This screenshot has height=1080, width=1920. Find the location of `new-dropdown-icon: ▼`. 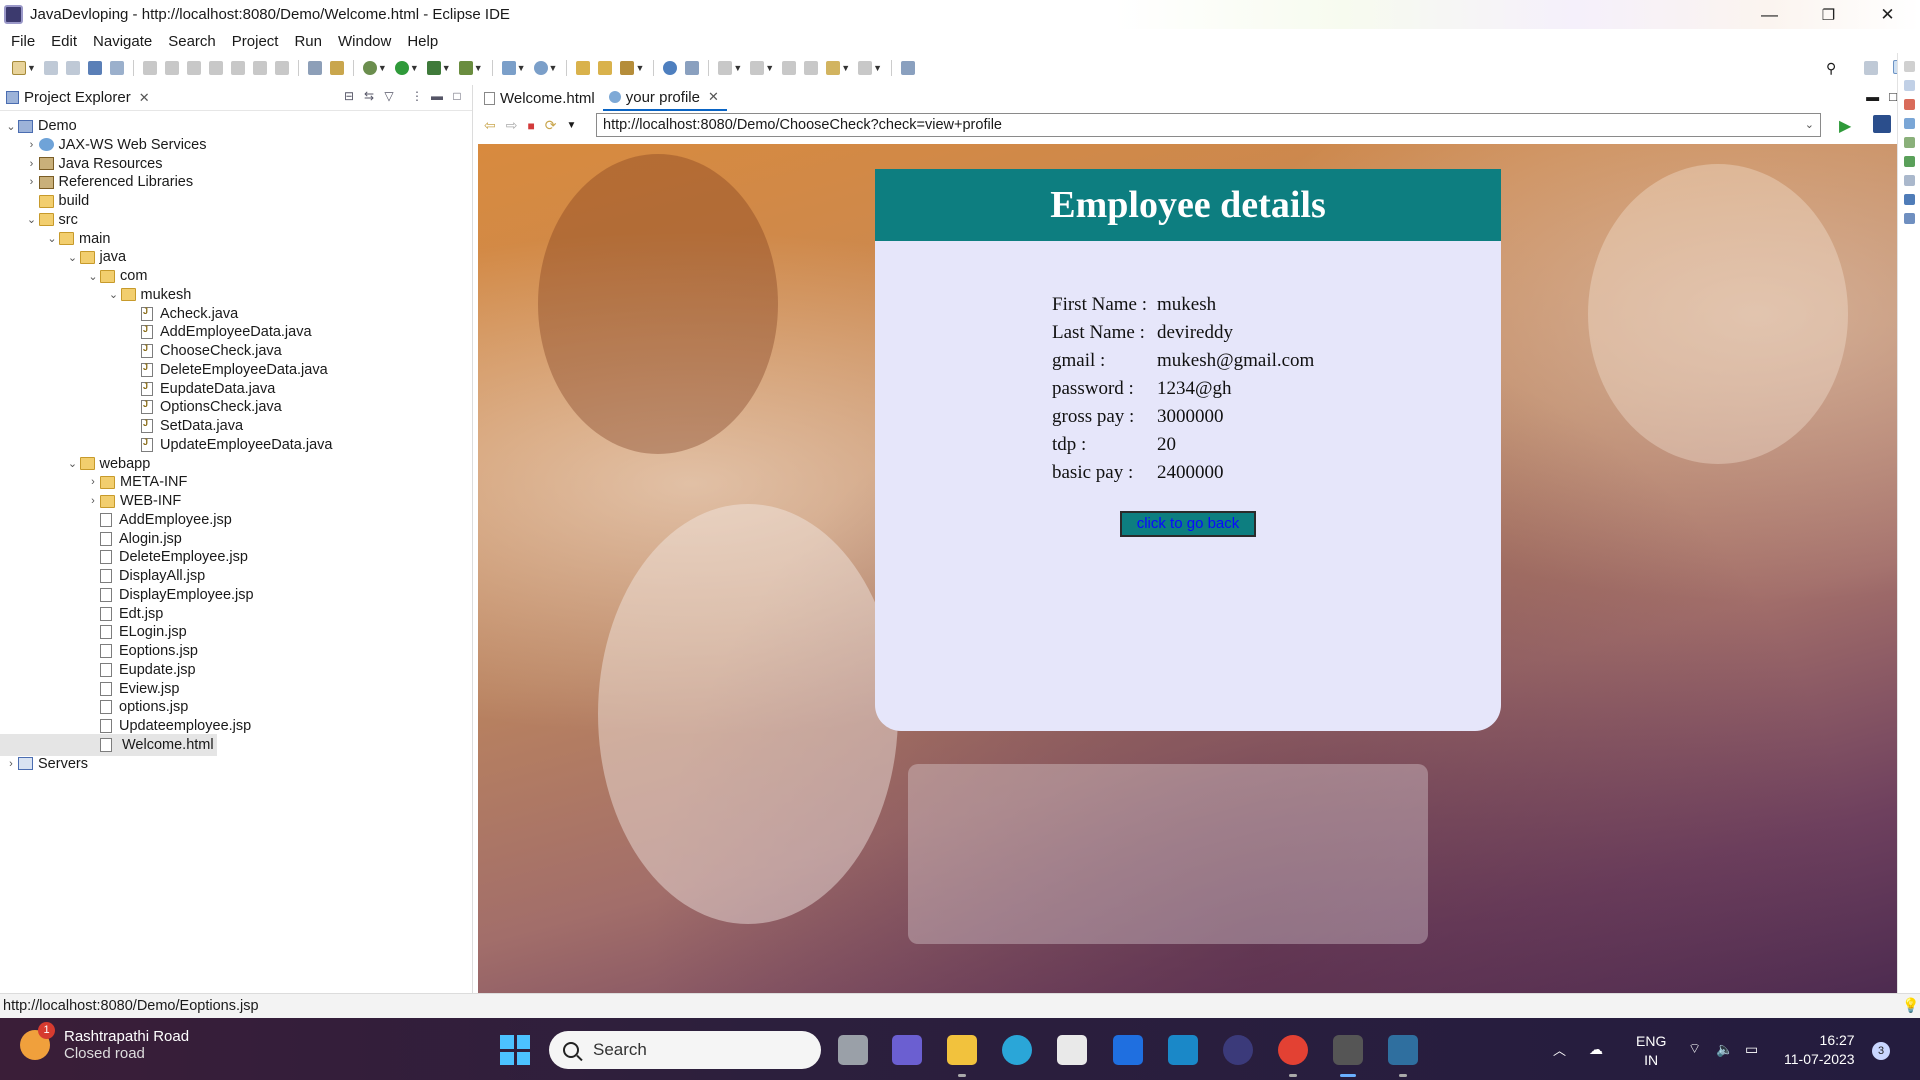

new-dropdown-icon: ▼ is located at coordinates (31, 68).